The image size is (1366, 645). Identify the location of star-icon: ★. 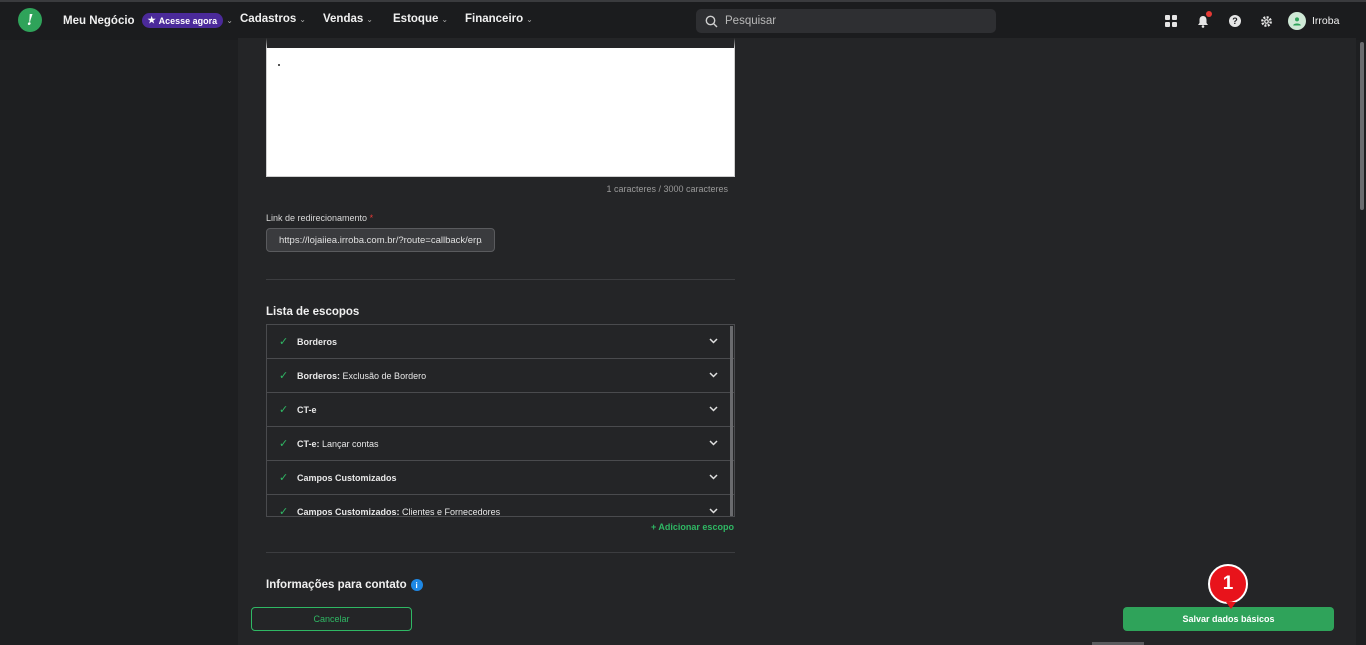
(151, 20).